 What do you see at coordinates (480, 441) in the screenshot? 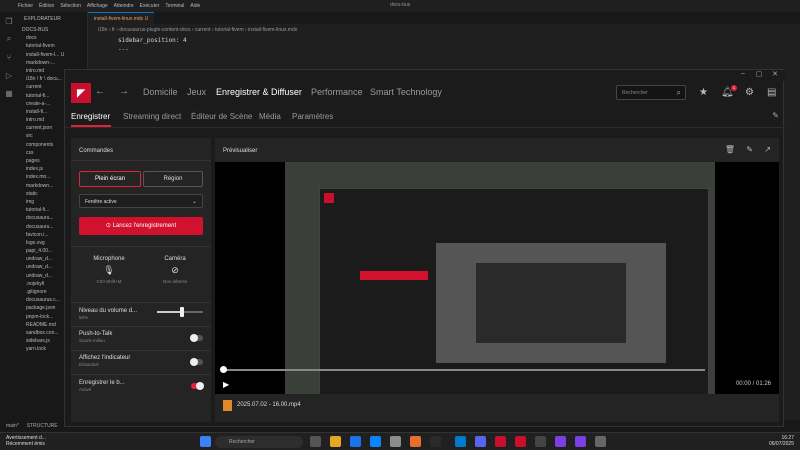
I see `discord-icon` at bounding box center [480, 441].